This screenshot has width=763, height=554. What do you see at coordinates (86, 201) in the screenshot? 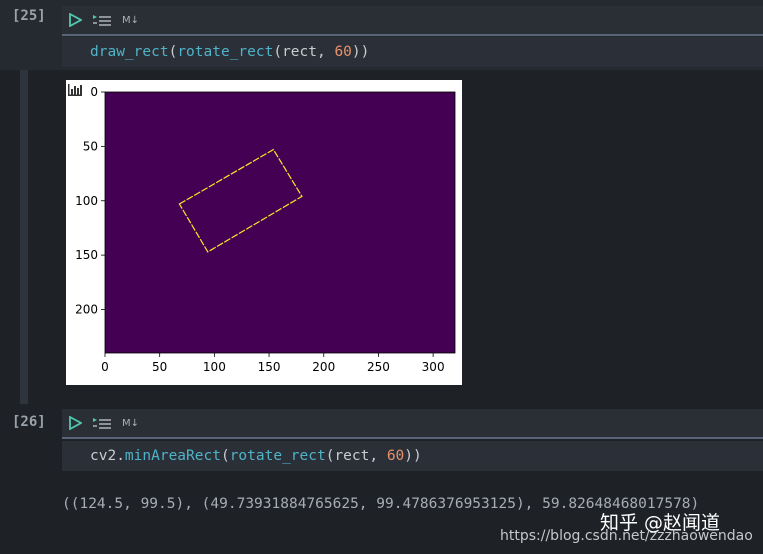
I see `y-tick-label: 100` at bounding box center [86, 201].